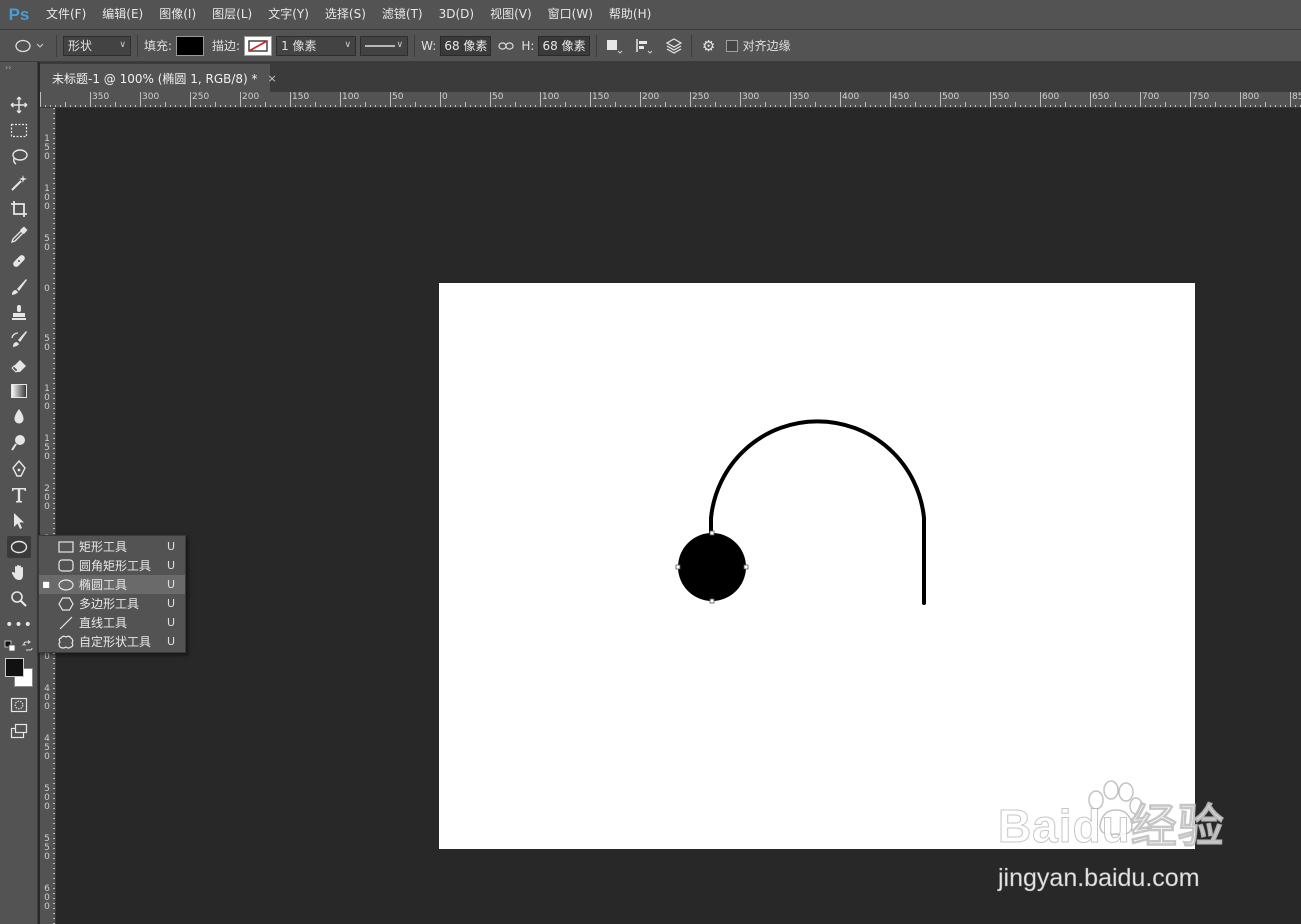 This screenshot has height=924, width=1301. What do you see at coordinates (19, 705) in the screenshot?
I see `quick-mask-button` at bounding box center [19, 705].